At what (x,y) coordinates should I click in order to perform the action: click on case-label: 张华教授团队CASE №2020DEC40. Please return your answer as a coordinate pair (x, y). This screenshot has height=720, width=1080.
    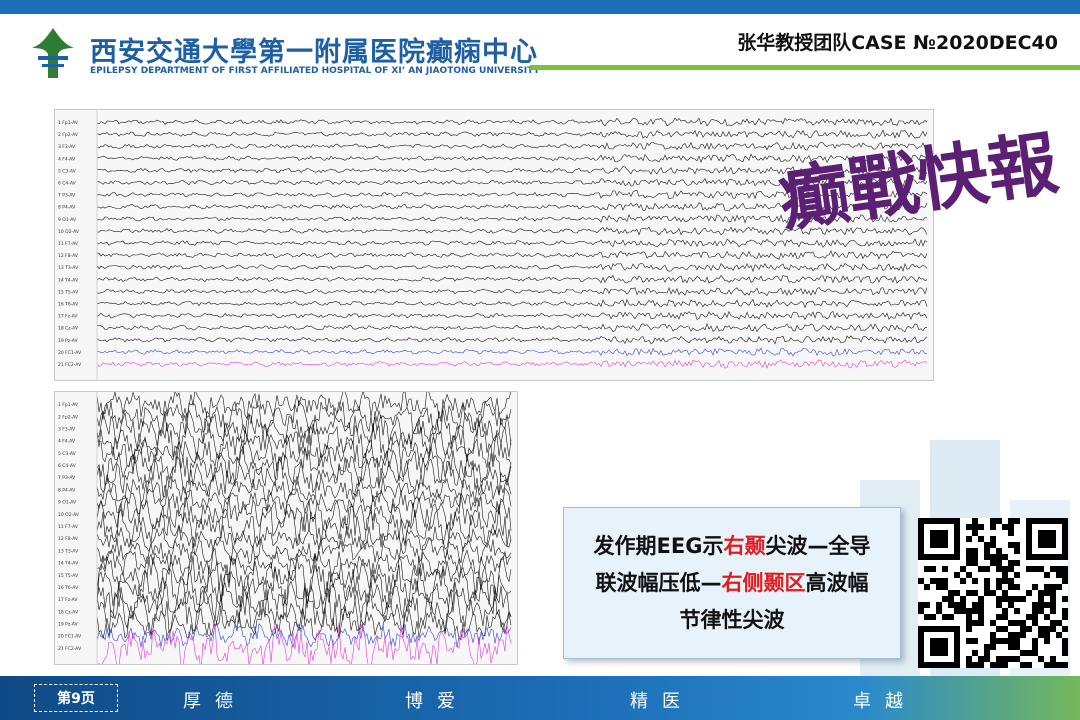
    Looking at the image, I should click on (897, 43).